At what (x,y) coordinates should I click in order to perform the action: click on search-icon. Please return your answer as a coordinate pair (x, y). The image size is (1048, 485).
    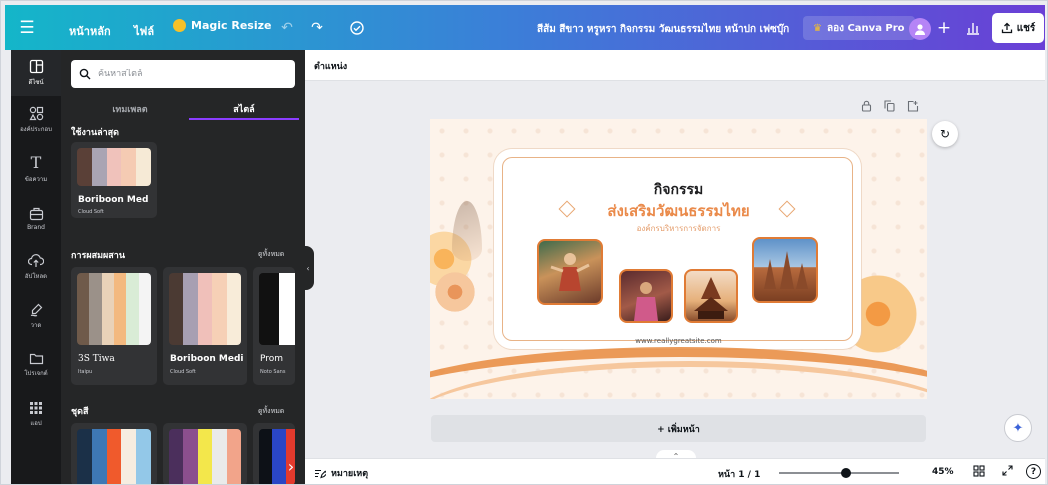
    Looking at the image, I should click on (85, 74).